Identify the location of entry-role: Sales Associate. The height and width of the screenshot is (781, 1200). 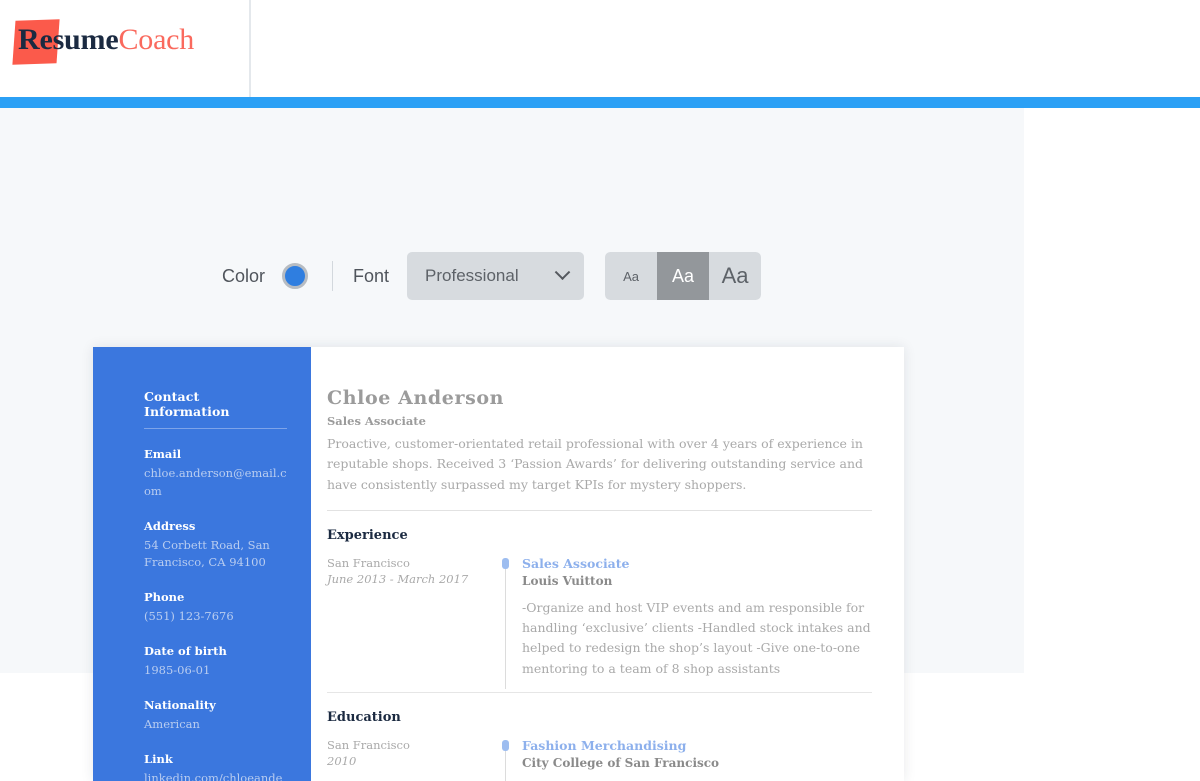
(576, 563).